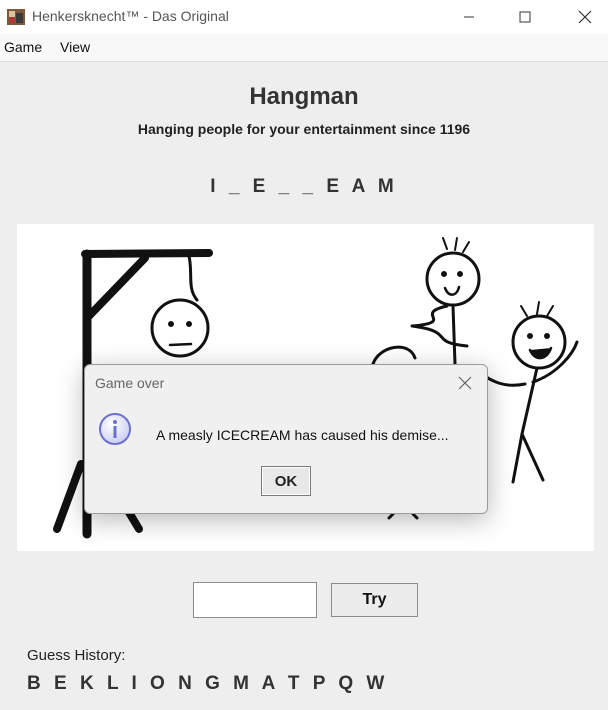 The width and height of the screenshot is (608, 710). What do you see at coordinates (304, 17) in the screenshot?
I see `window-titlebar: Henkersknecht™ - Das Original` at bounding box center [304, 17].